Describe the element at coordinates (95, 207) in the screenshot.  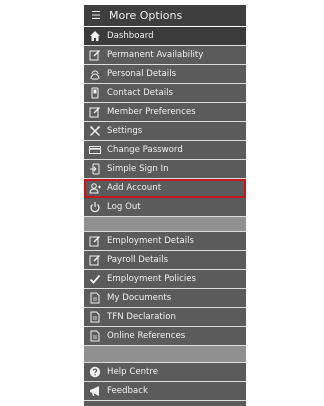
I see `power-icon` at that location.